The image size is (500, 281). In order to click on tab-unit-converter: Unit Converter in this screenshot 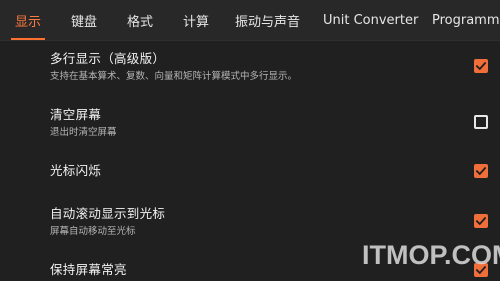, I will do `click(370, 20)`.